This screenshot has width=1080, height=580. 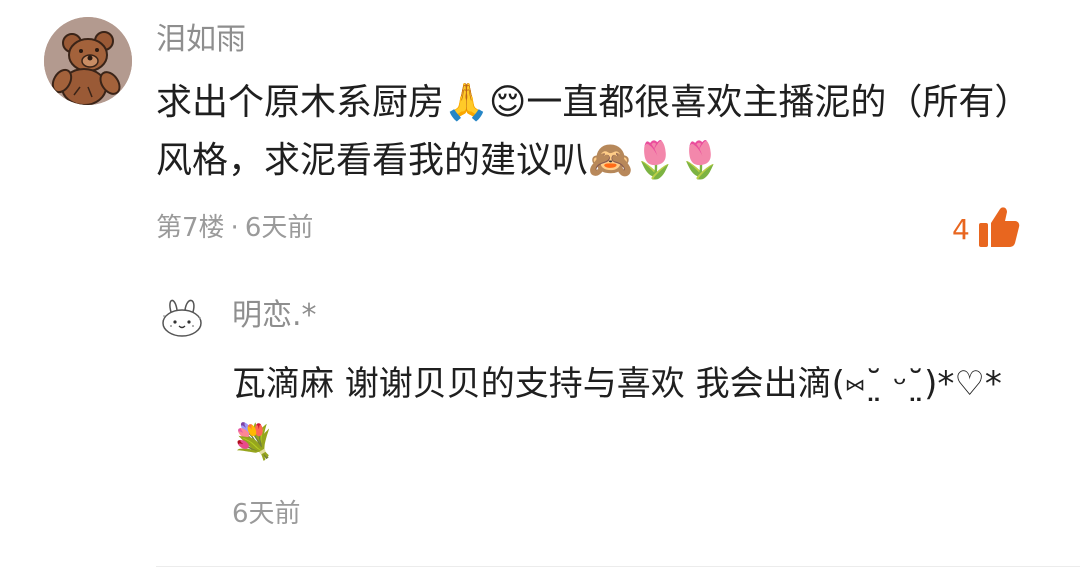 What do you see at coordinates (593, 131) in the screenshot?
I see `comment-text: 求出个原木系厨房🙏😌一直都很喜欢主播泥的（所有）风格，求泥看看我的建议叭🙈🌷🌷` at bounding box center [593, 131].